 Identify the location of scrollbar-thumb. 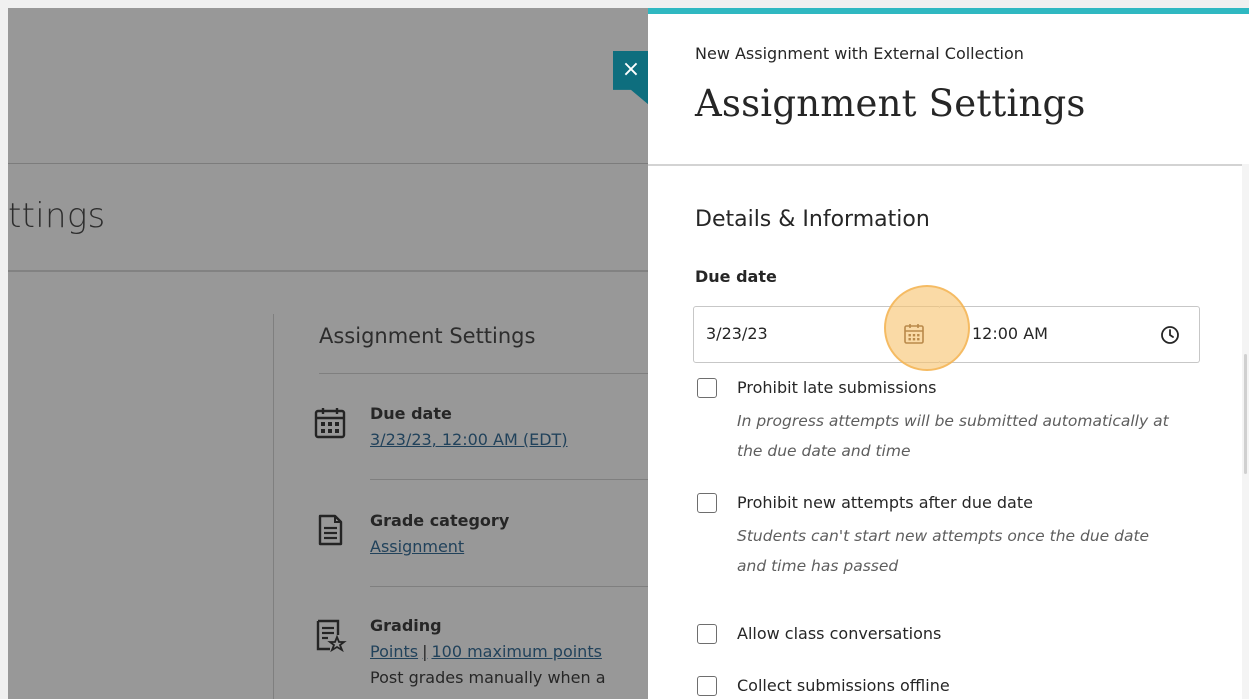
(1245, 414).